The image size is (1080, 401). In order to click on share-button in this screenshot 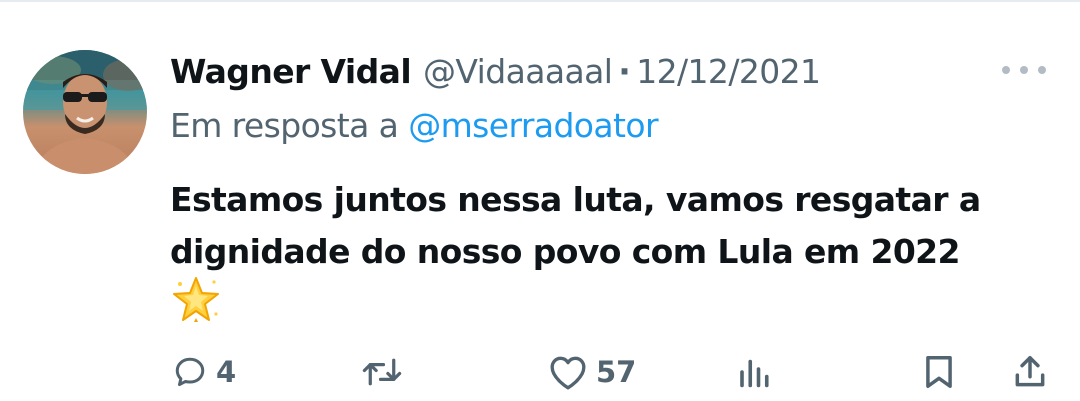, I will do `click(1030, 372)`.